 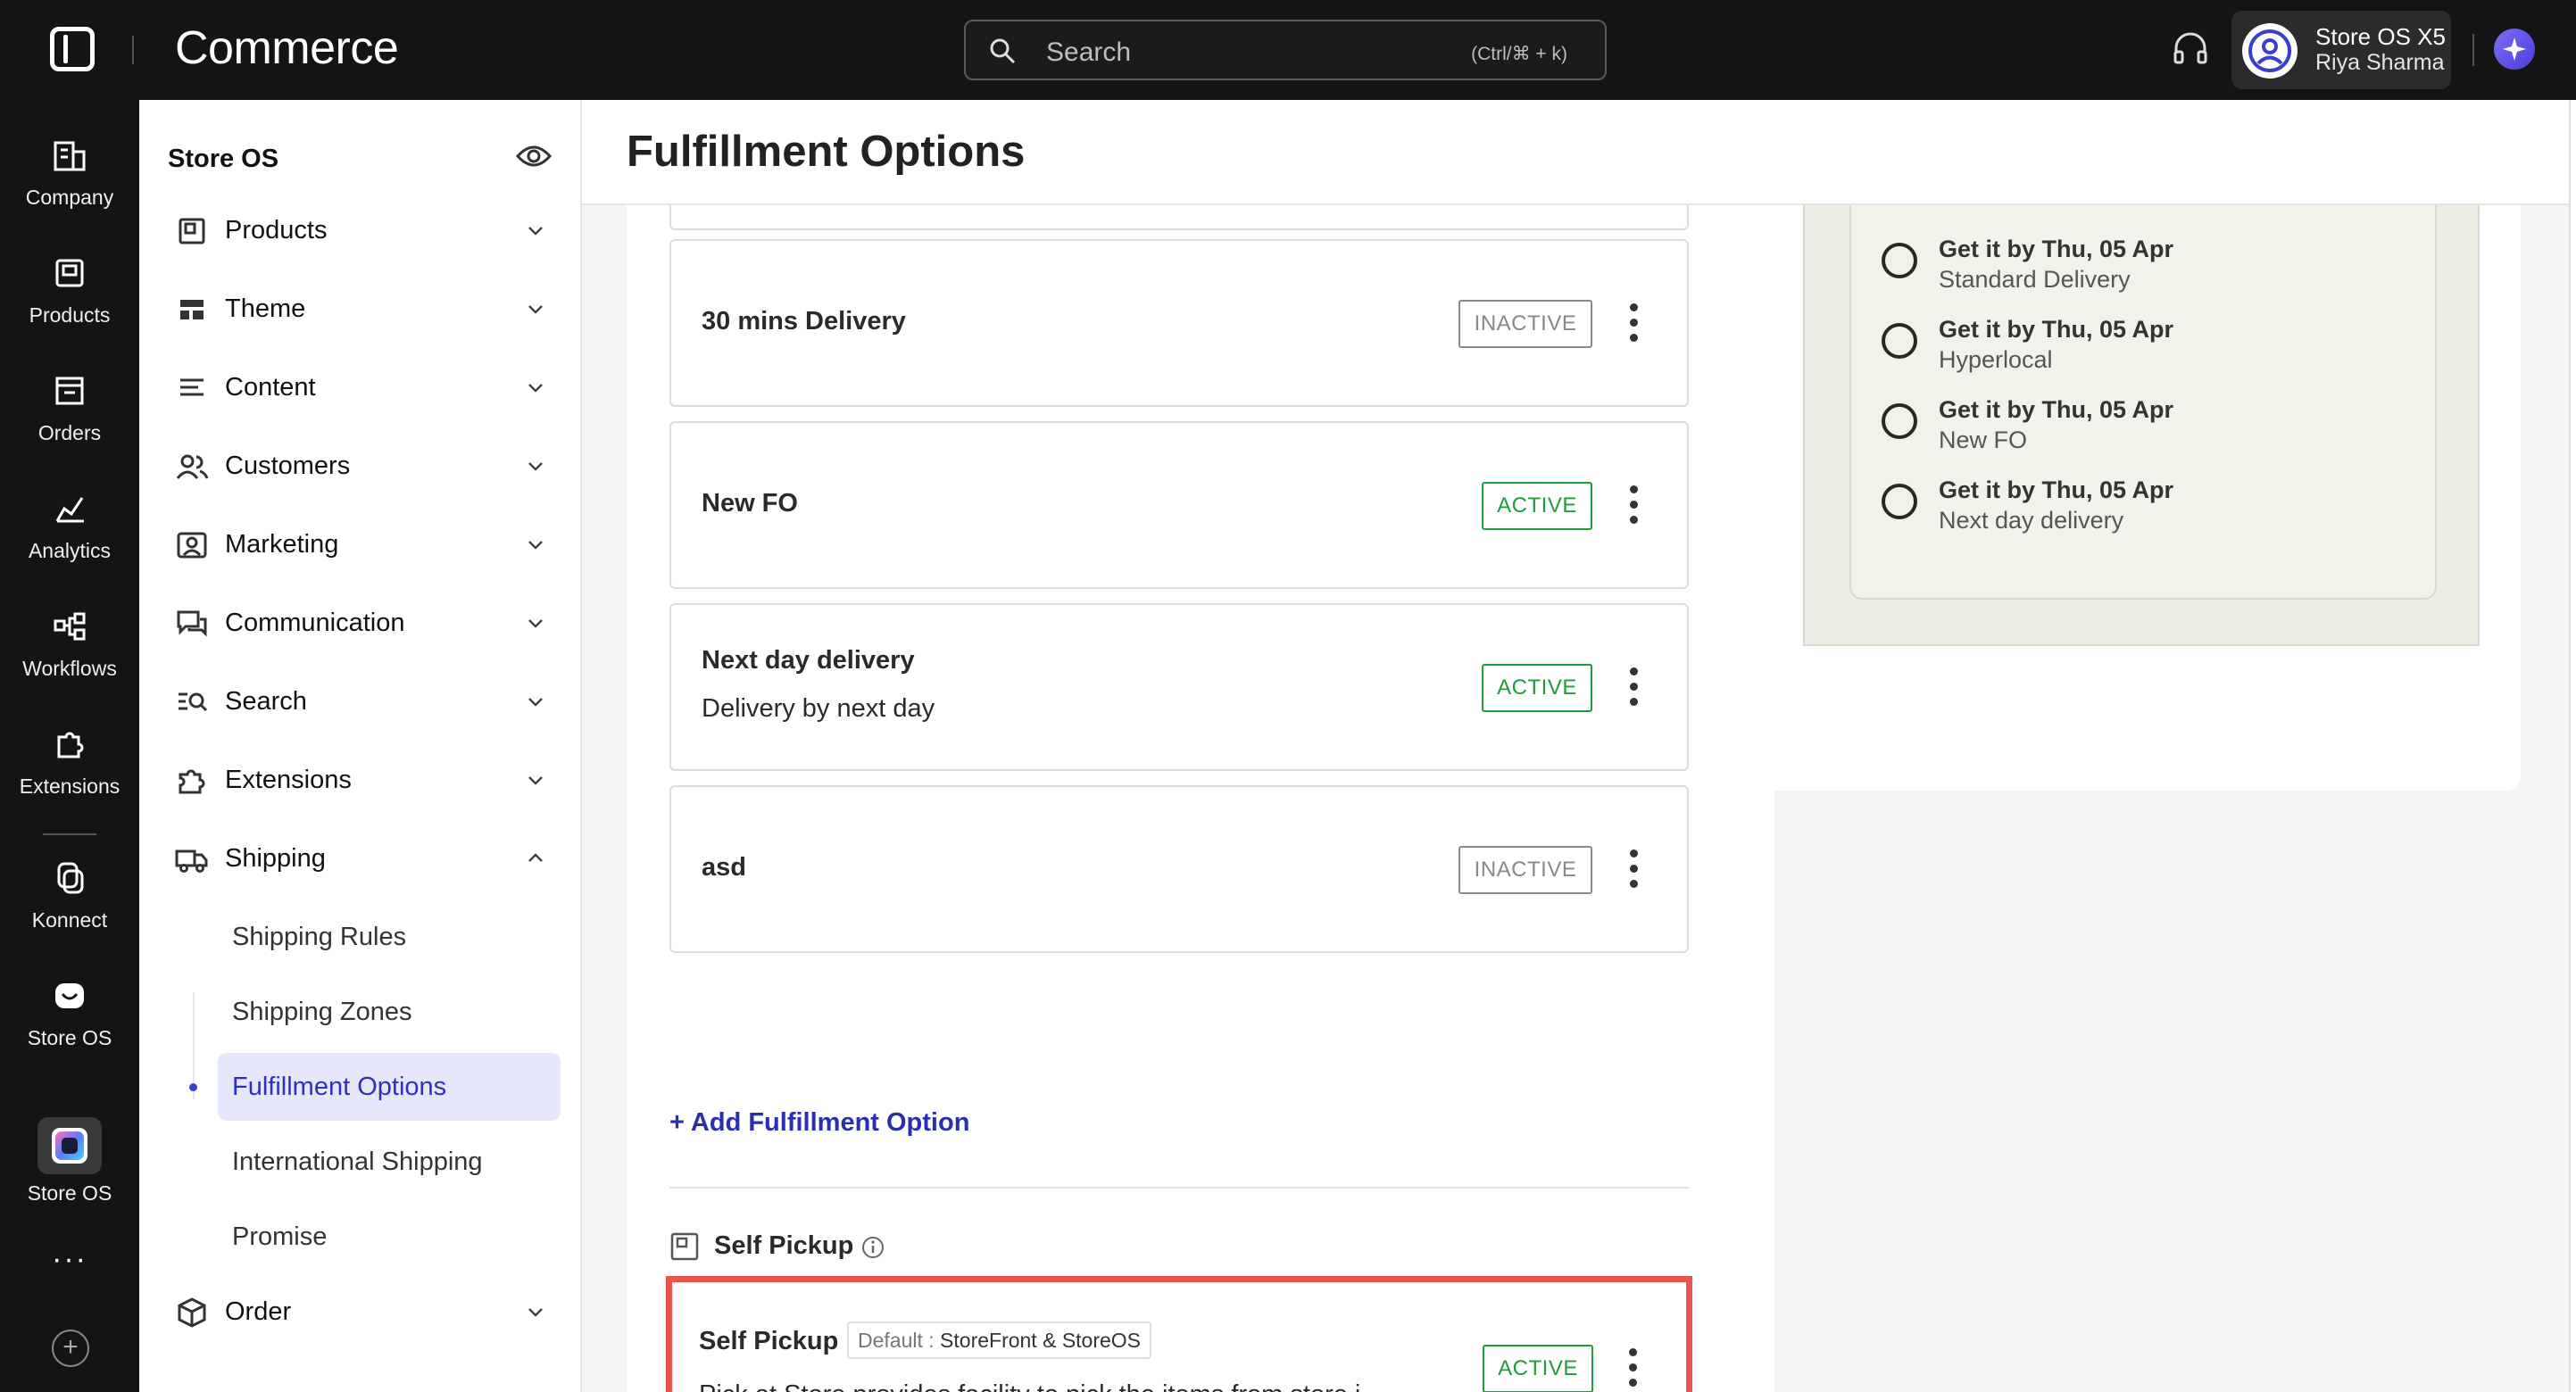 What do you see at coordinates (2341, 50) in the screenshot?
I see `user-menu: Store OS X5 Riya Sharma` at bounding box center [2341, 50].